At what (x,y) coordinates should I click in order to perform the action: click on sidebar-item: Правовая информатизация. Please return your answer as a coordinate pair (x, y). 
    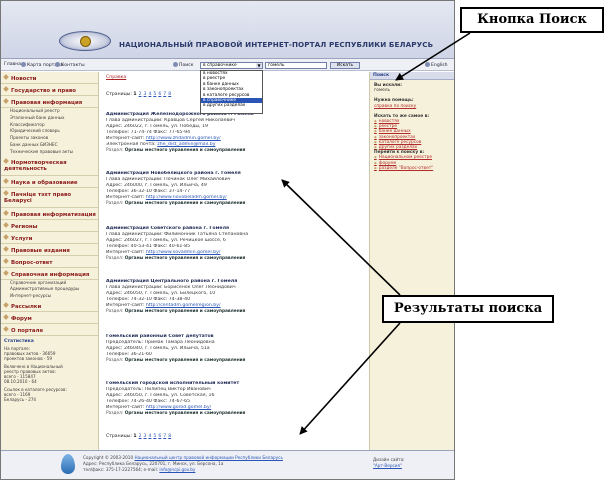
    Looking at the image, I should click on (49, 214).